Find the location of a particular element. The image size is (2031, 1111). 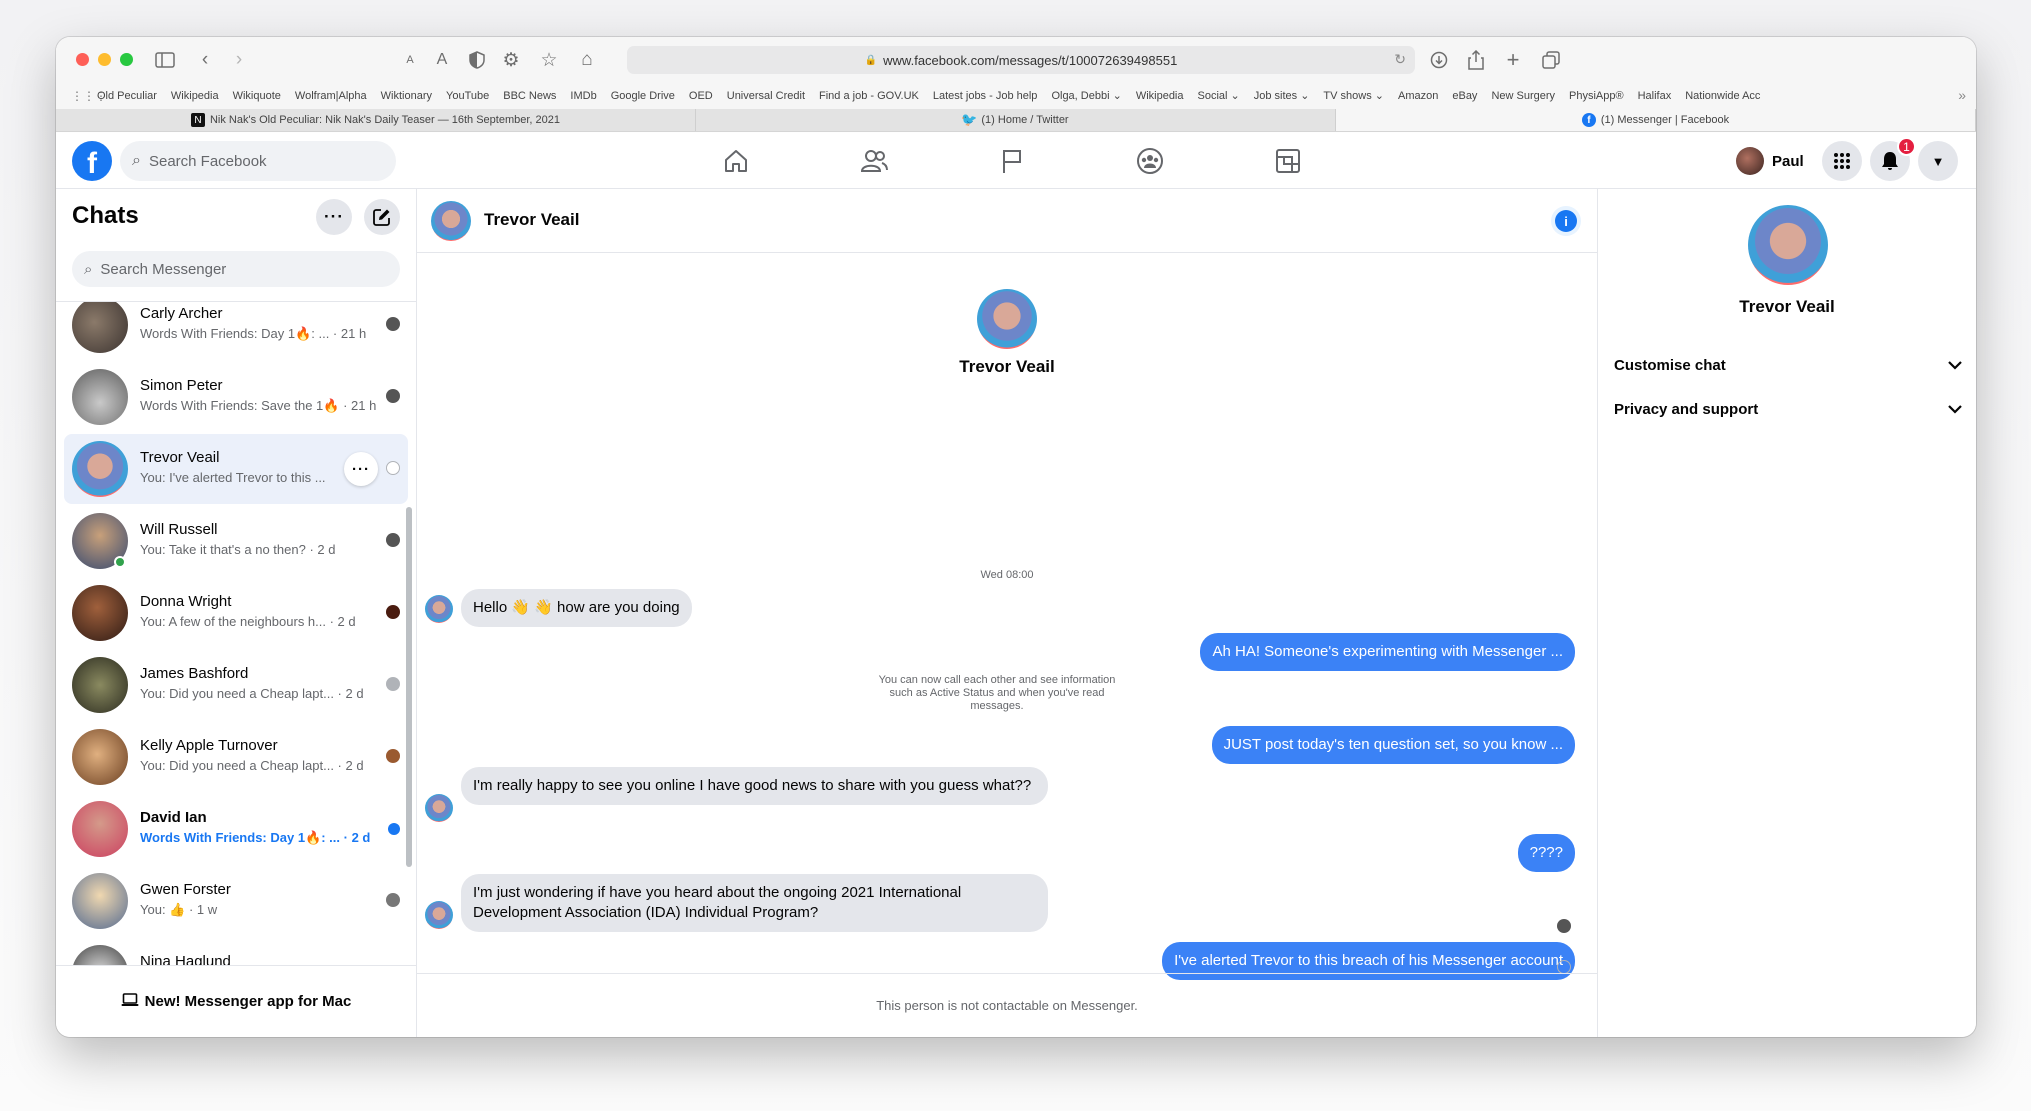

twitter-favicon-icon: 🐦 is located at coordinates (969, 119).